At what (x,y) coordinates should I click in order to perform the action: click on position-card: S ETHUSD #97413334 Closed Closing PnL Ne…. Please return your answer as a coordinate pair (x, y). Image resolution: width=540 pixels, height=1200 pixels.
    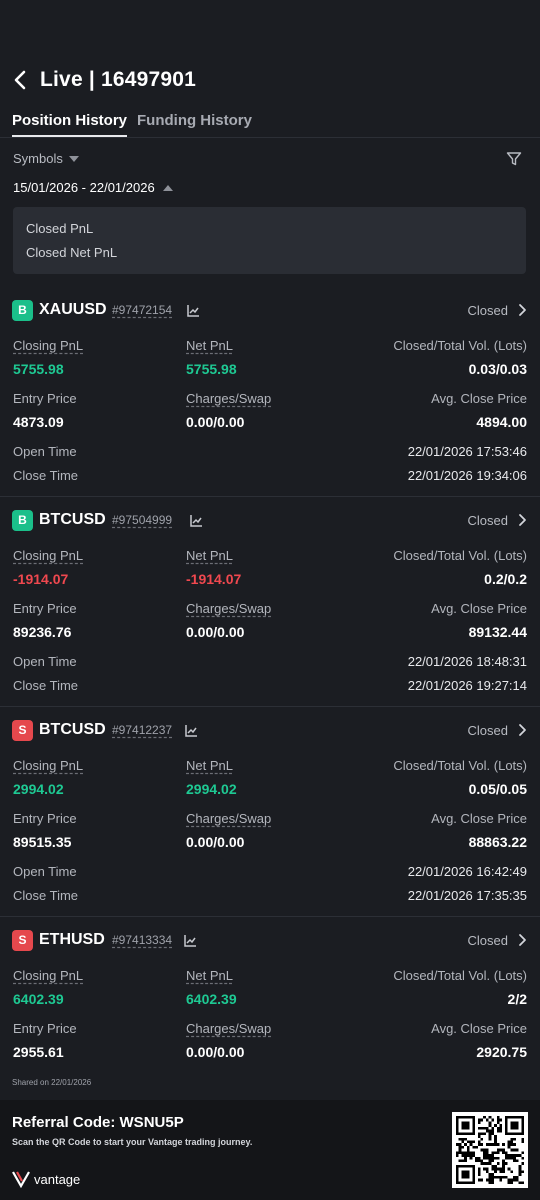
    Looking at the image, I should click on (270, 998).